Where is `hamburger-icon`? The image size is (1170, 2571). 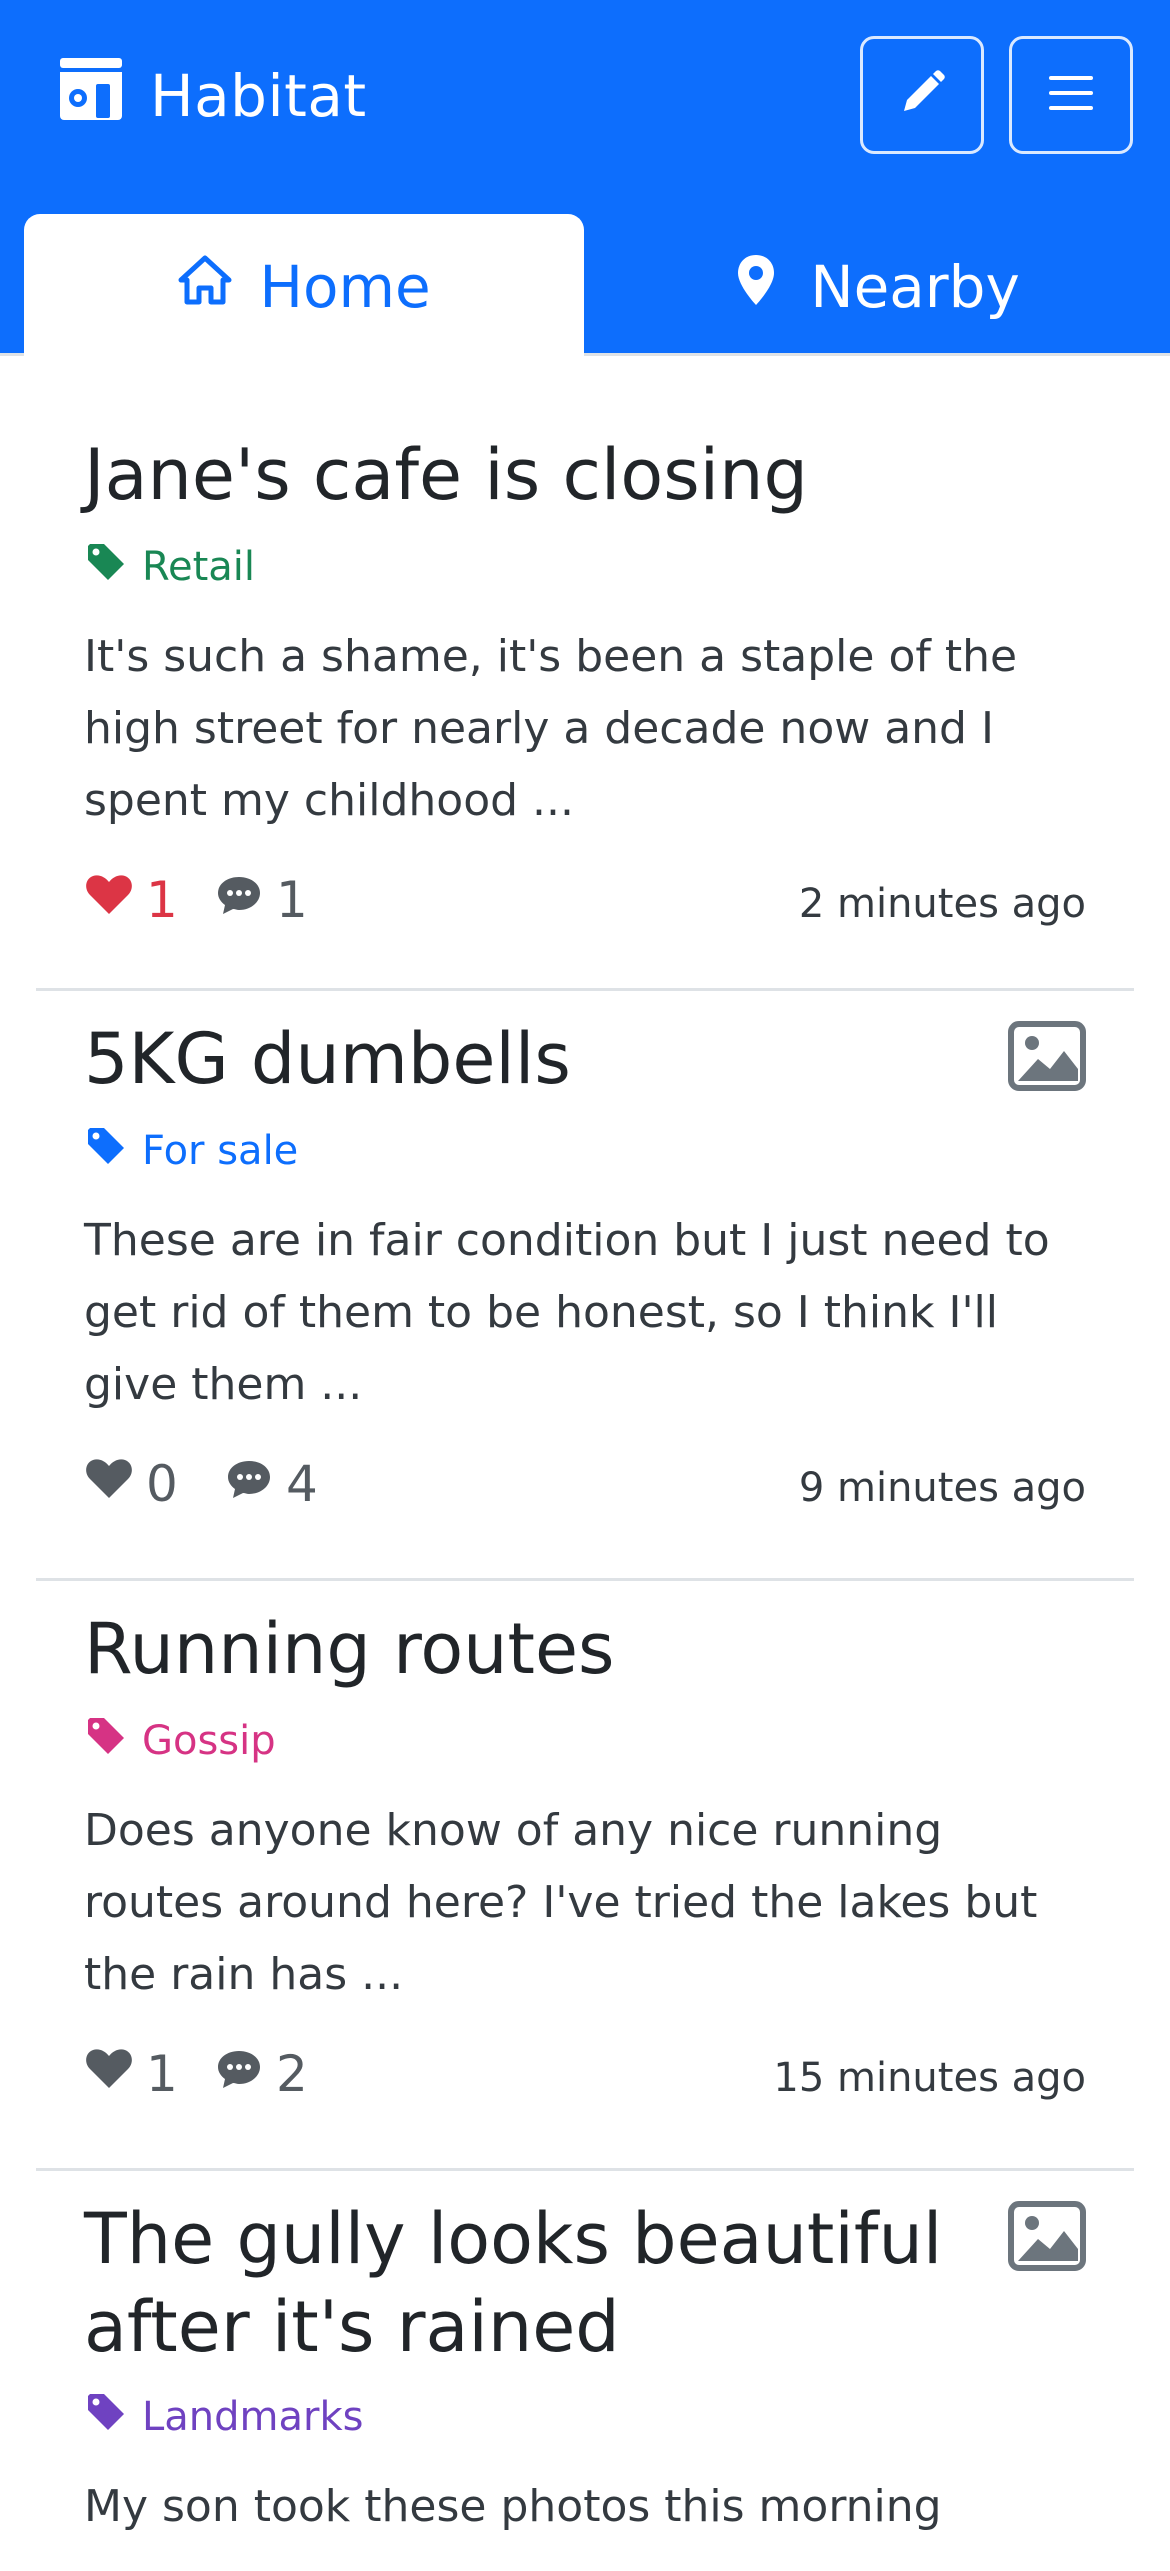 hamburger-icon is located at coordinates (1071, 95).